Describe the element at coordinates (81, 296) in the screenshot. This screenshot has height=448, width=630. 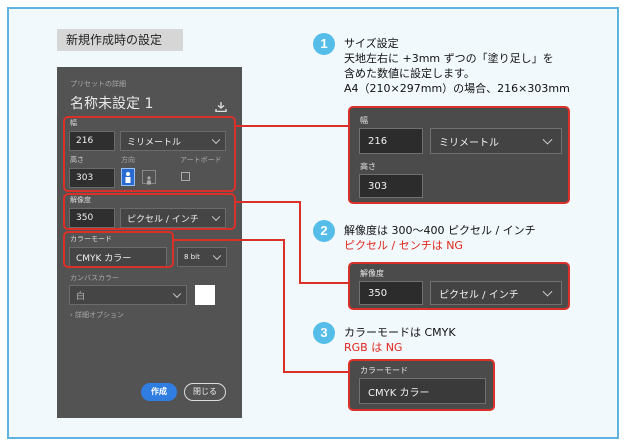
I see `canvas-color-value: 白` at that location.